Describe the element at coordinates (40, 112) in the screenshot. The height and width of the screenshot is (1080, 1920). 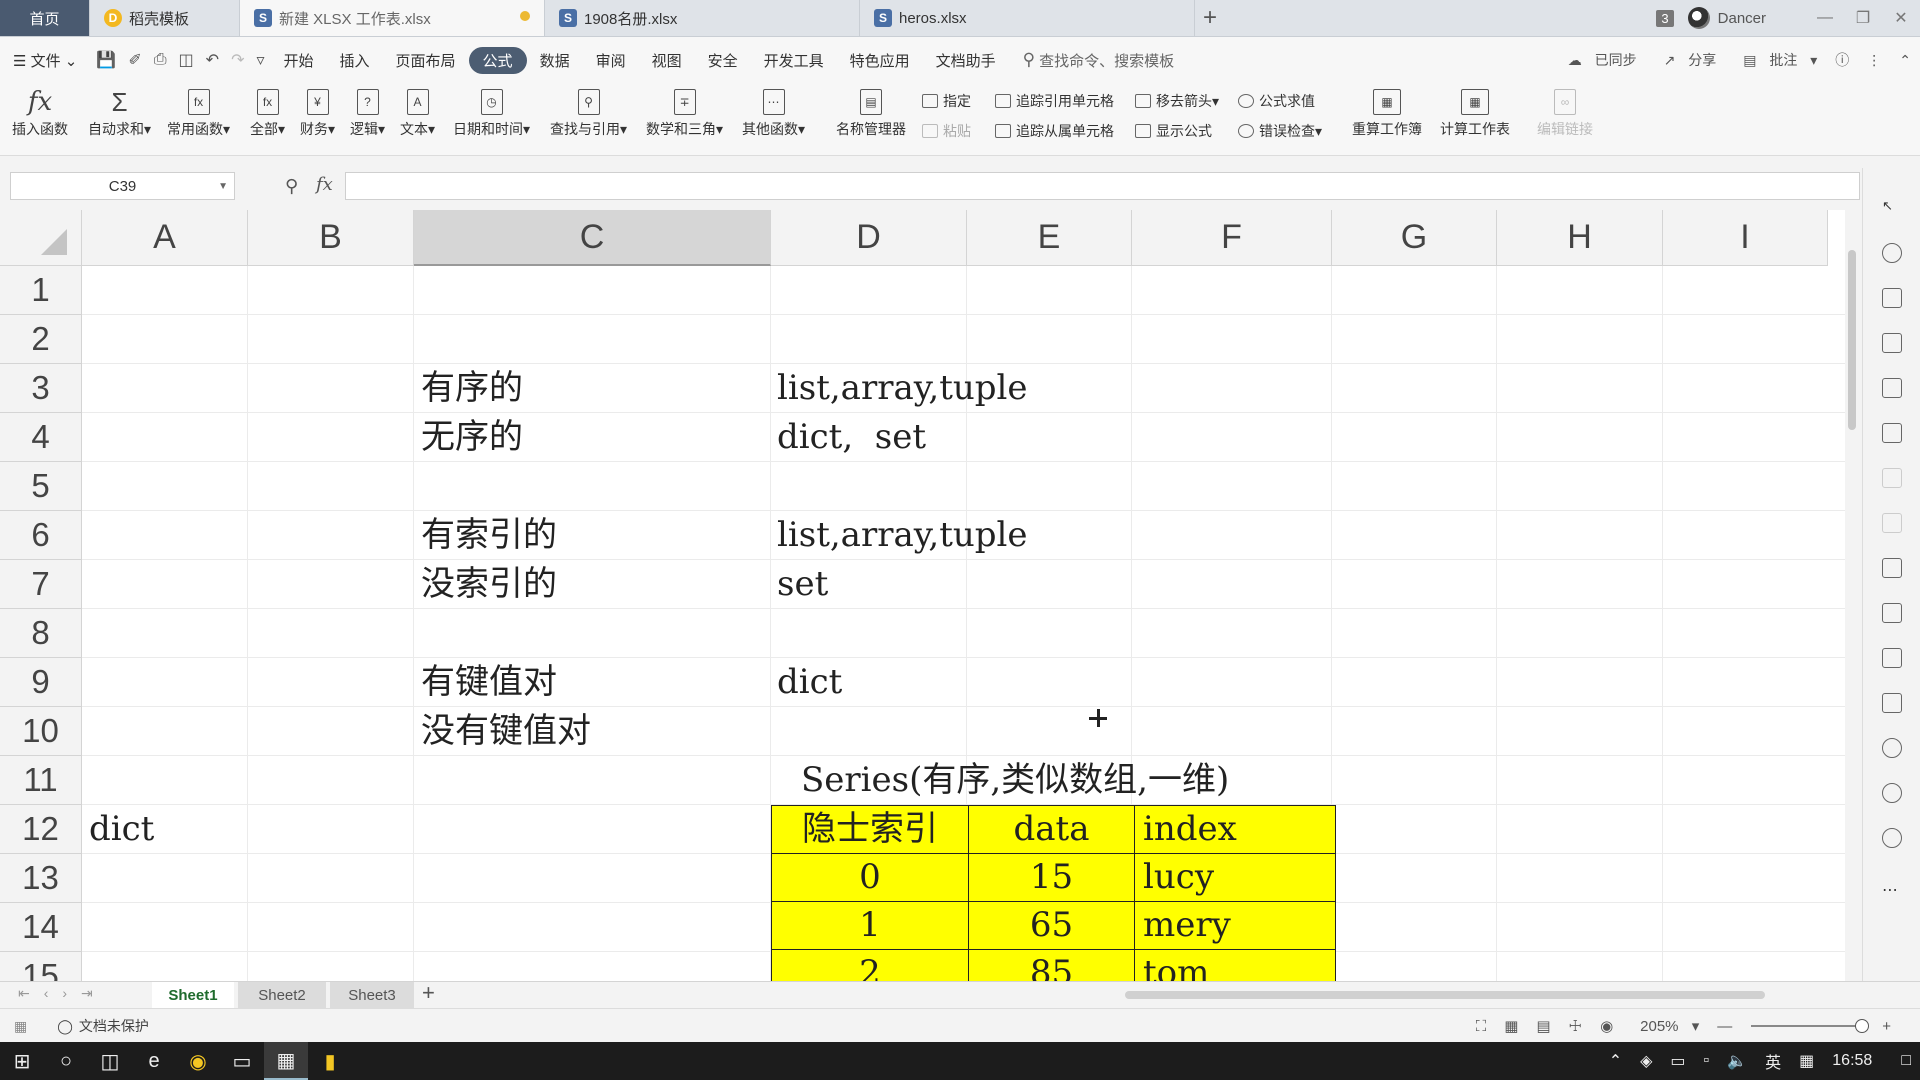
I see `insert-function-button: fx 插入函数` at that location.